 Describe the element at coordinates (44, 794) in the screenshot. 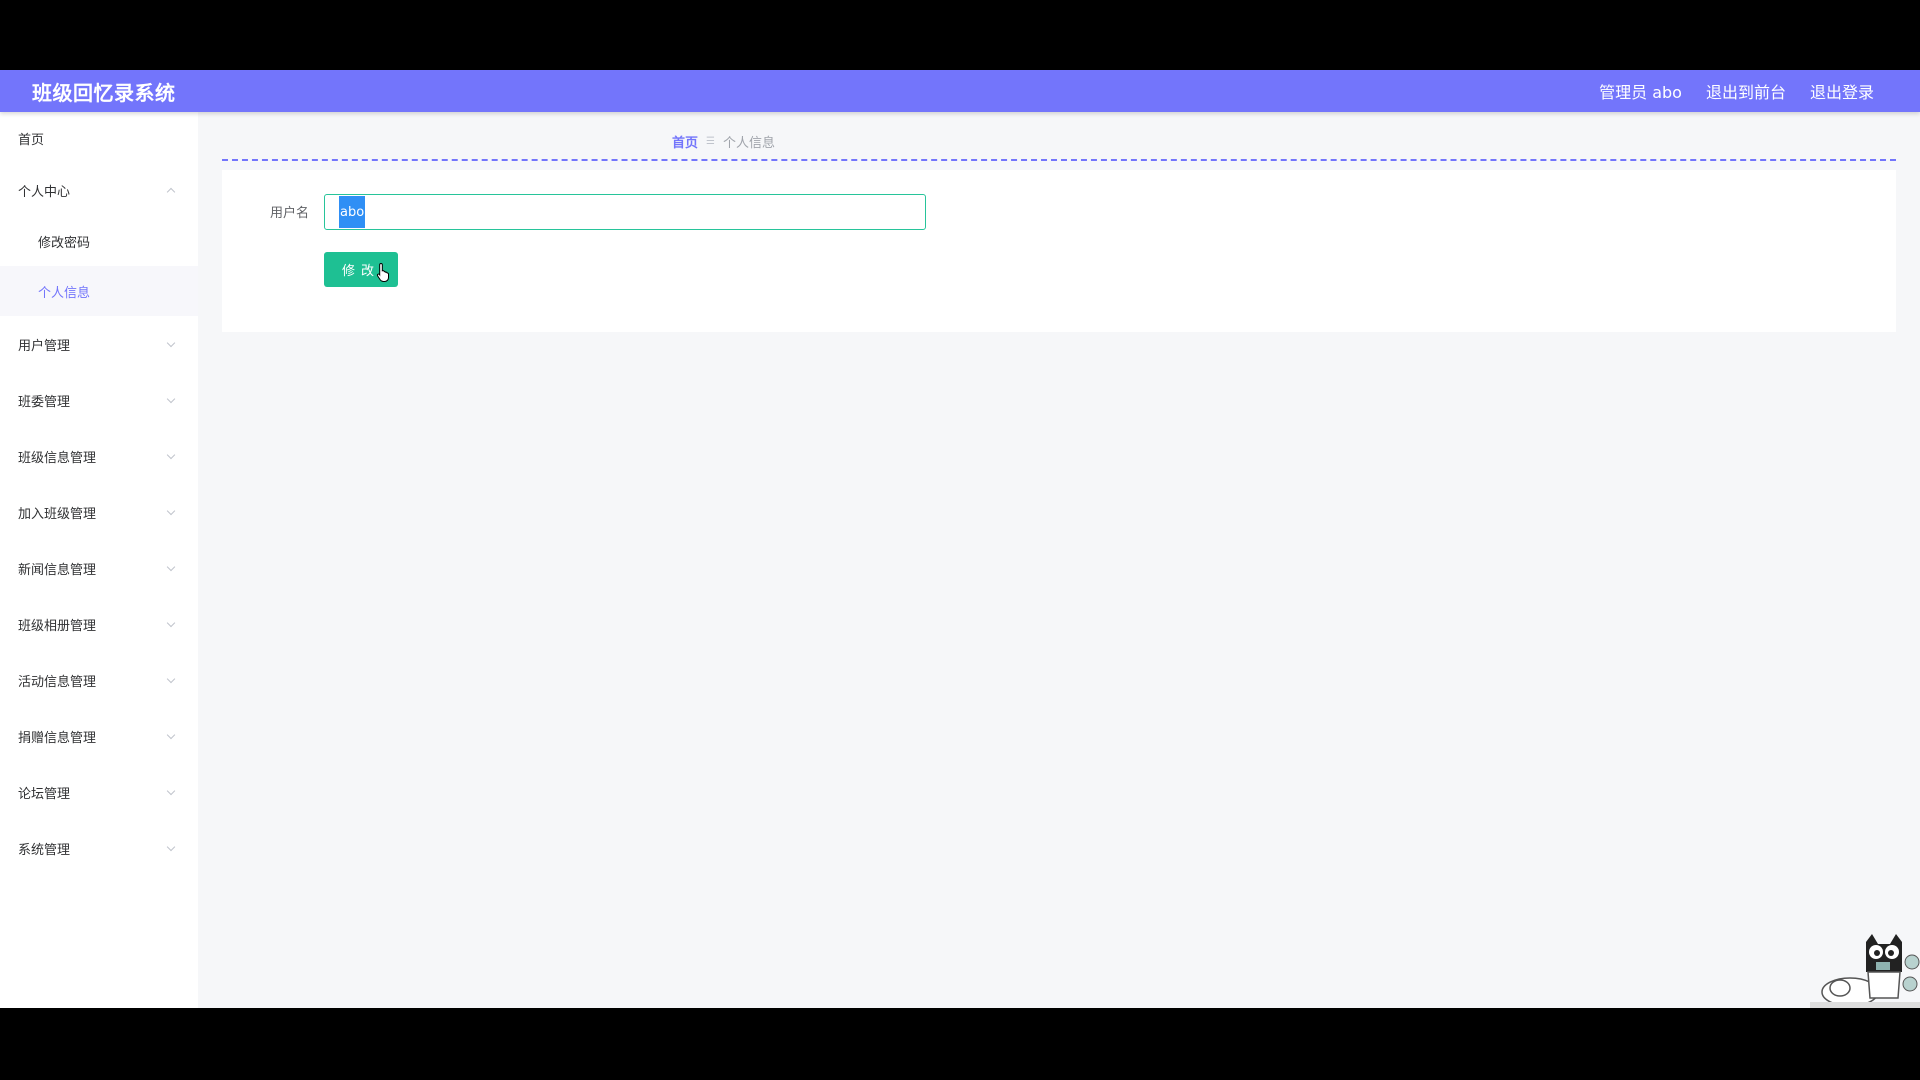

I see `sidebar-item-label: 论坛管理` at that location.